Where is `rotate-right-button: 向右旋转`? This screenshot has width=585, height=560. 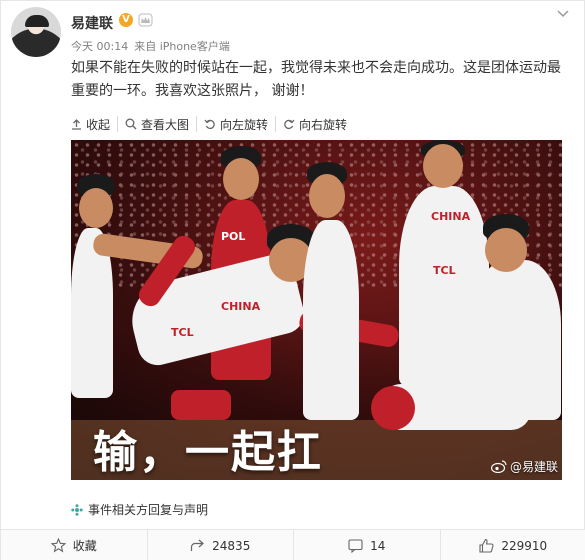
rotate-right-button: 向右旋转 is located at coordinates (314, 124).